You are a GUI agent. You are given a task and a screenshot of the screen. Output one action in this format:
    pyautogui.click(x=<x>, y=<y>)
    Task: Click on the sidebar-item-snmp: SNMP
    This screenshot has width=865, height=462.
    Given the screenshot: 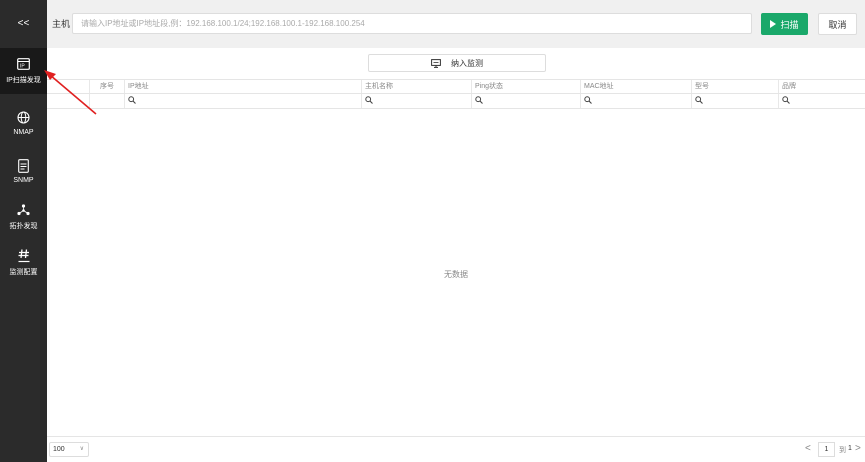 What is the action you would take?
    pyautogui.click(x=23, y=171)
    